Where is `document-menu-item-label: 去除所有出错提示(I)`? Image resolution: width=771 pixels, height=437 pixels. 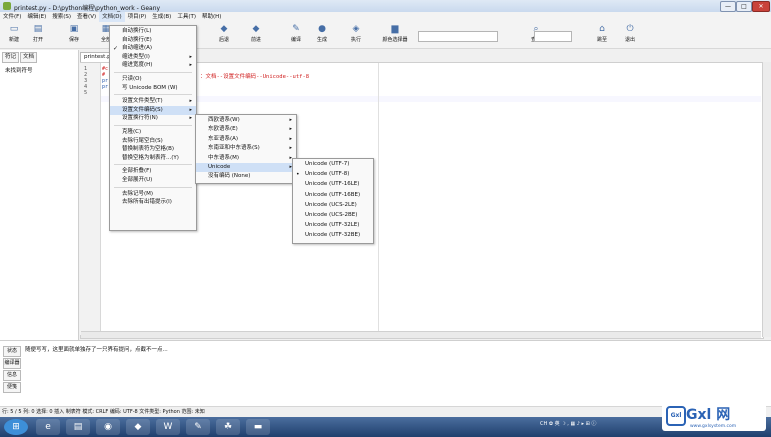 document-menu-item-label: 去除所有出错提示(I) is located at coordinates (147, 202).